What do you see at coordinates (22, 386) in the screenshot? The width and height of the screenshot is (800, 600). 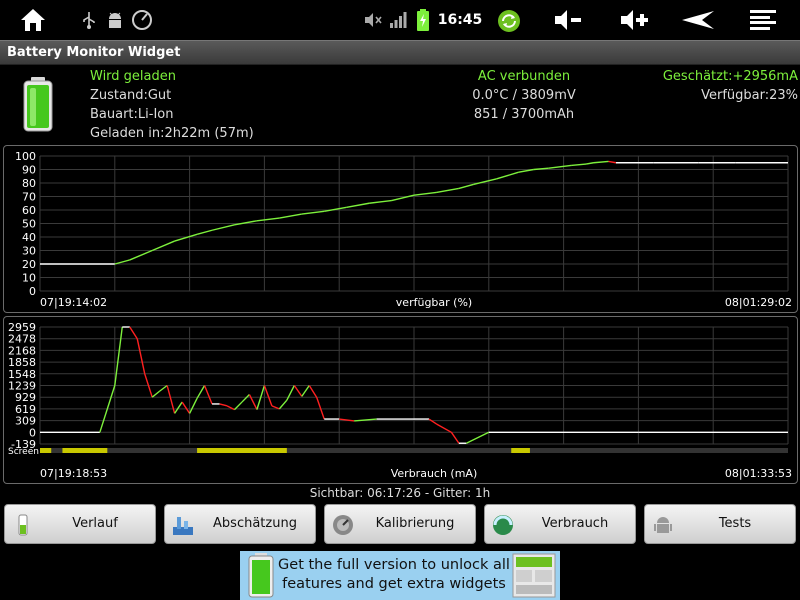 I see `y-tick-label: 1239` at bounding box center [22, 386].